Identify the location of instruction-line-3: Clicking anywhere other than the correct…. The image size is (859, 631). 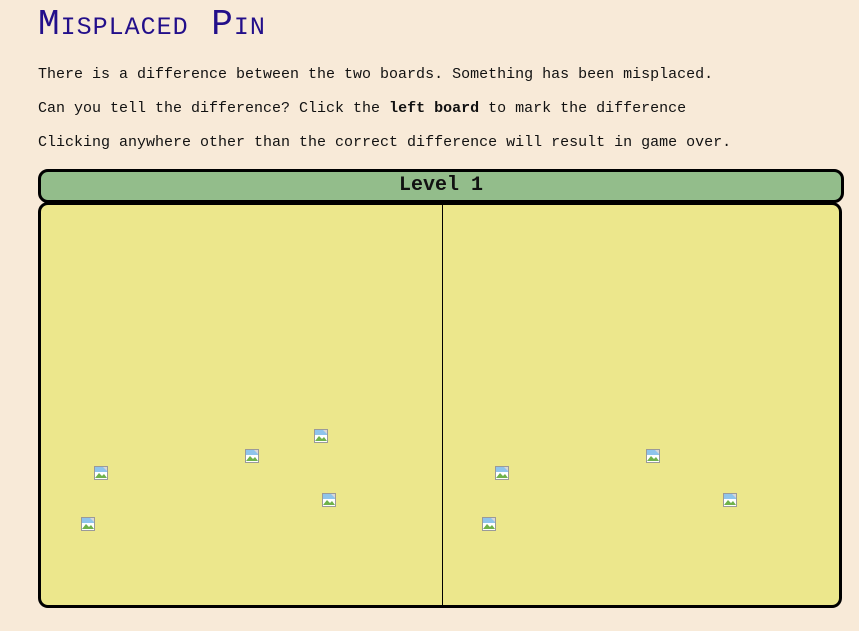
(384, 143).